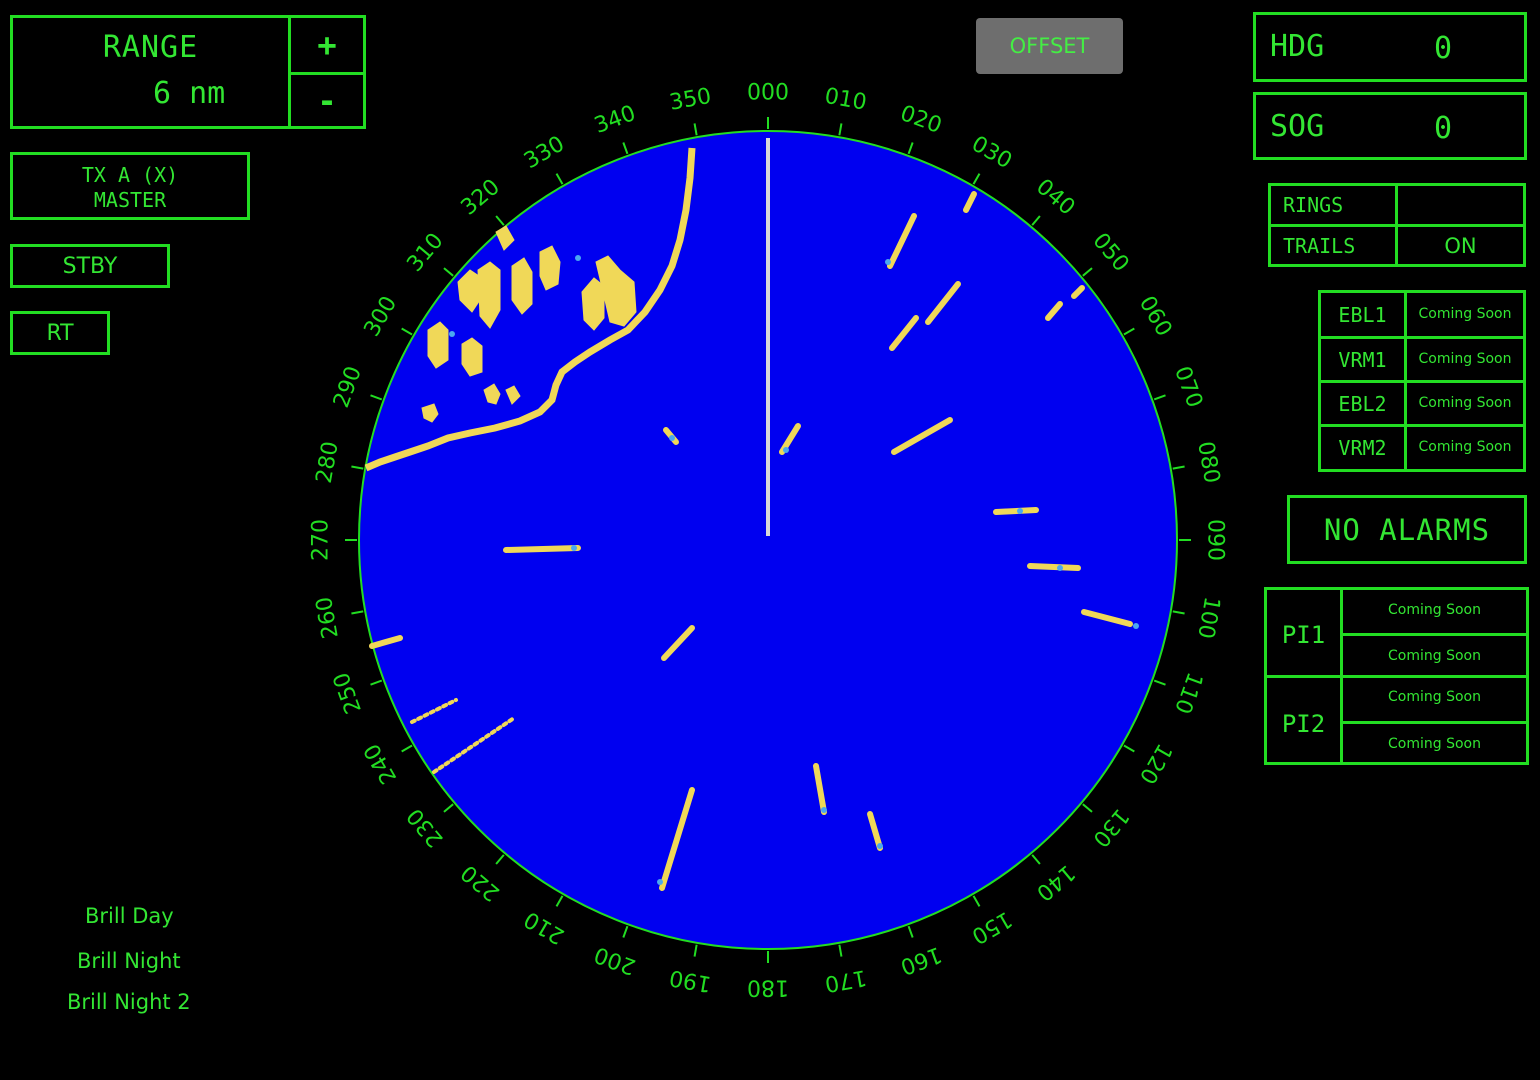 Image resolution: width=1540 pixels, height=1080 pixels. Describe the element at coordinates (1465, 359) in the screenshot. I see `vrm1-value: Coming Soon` at that location.